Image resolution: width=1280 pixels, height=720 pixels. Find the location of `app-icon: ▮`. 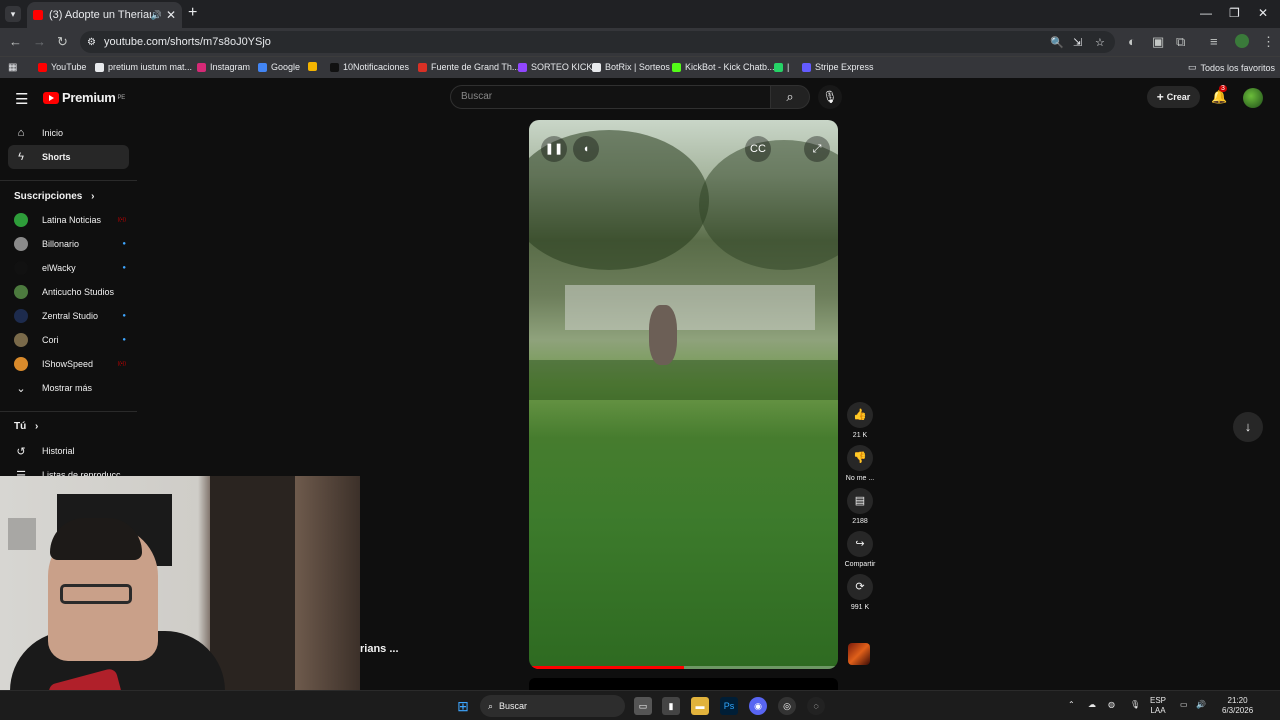

app-icon: ▮ is located at coordinates (671, 706).